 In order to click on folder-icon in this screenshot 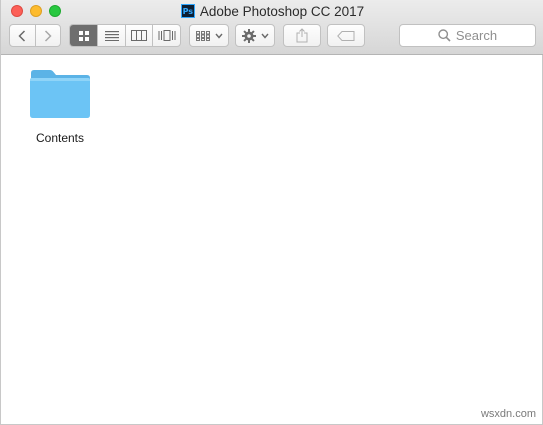, I will do `click(60, 94)`.